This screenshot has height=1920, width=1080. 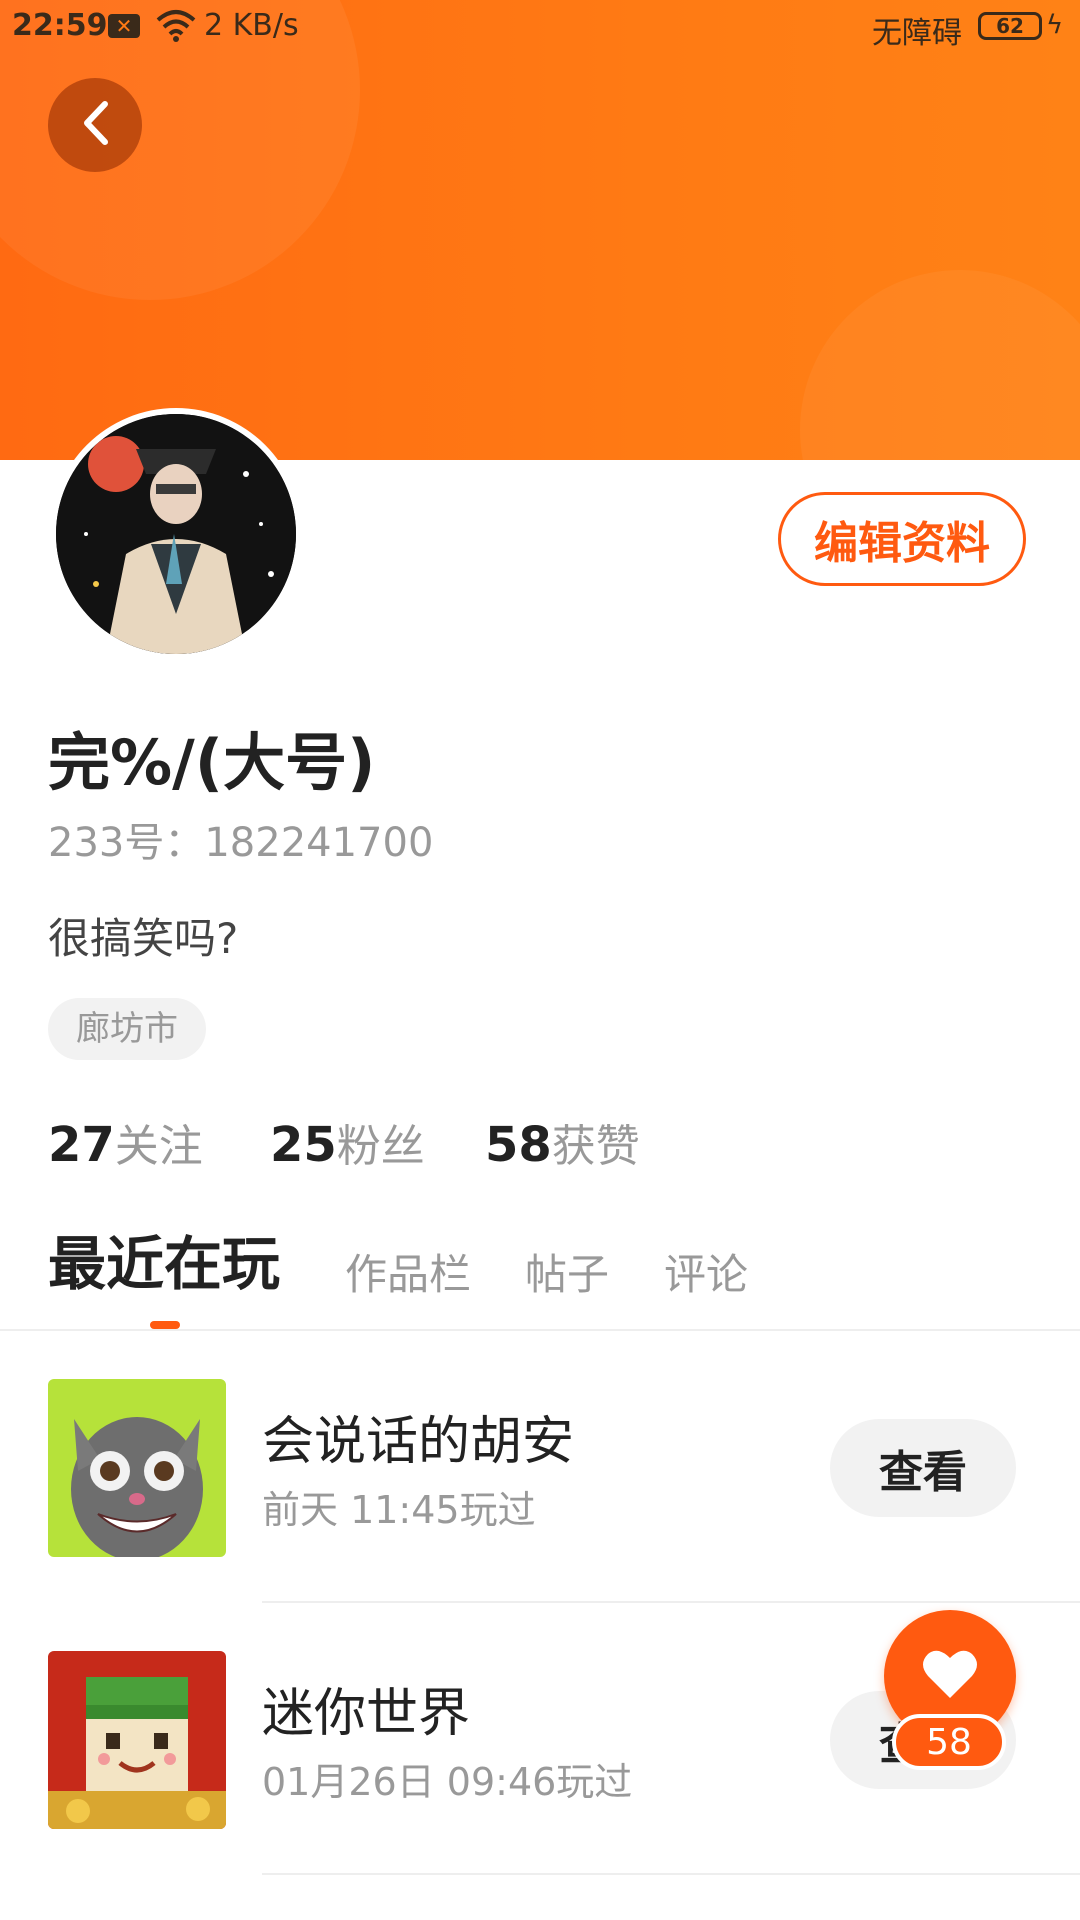 I want to click on list-item: 会说话的胡安 前天 11:45玩过 查看, so click(x=540, y=1467).